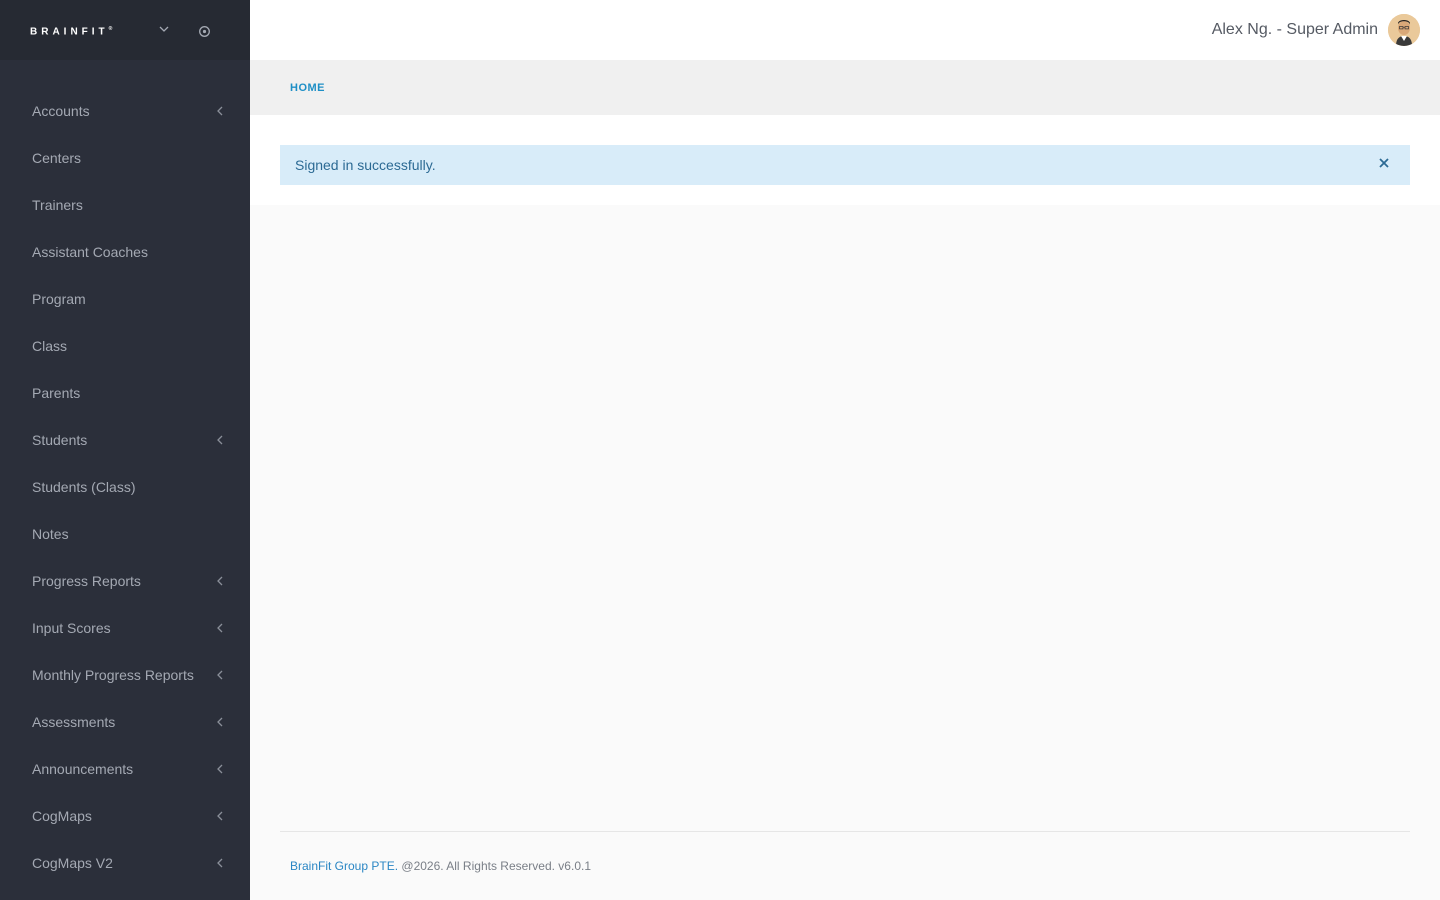 Image resolution: width=1440 pixels, height=900 pixels. I want to click on sidebar-item-label: Class, so click(50, 345).